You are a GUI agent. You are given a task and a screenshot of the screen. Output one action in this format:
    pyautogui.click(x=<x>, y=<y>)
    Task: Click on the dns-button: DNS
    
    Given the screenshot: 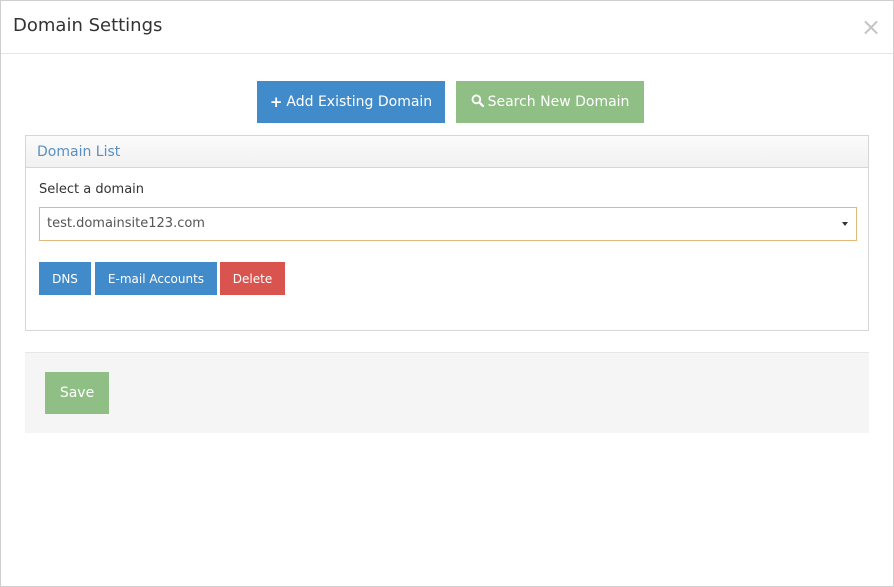 What is the action you would take?
    pyautogui.click(x=65, y=278)
    